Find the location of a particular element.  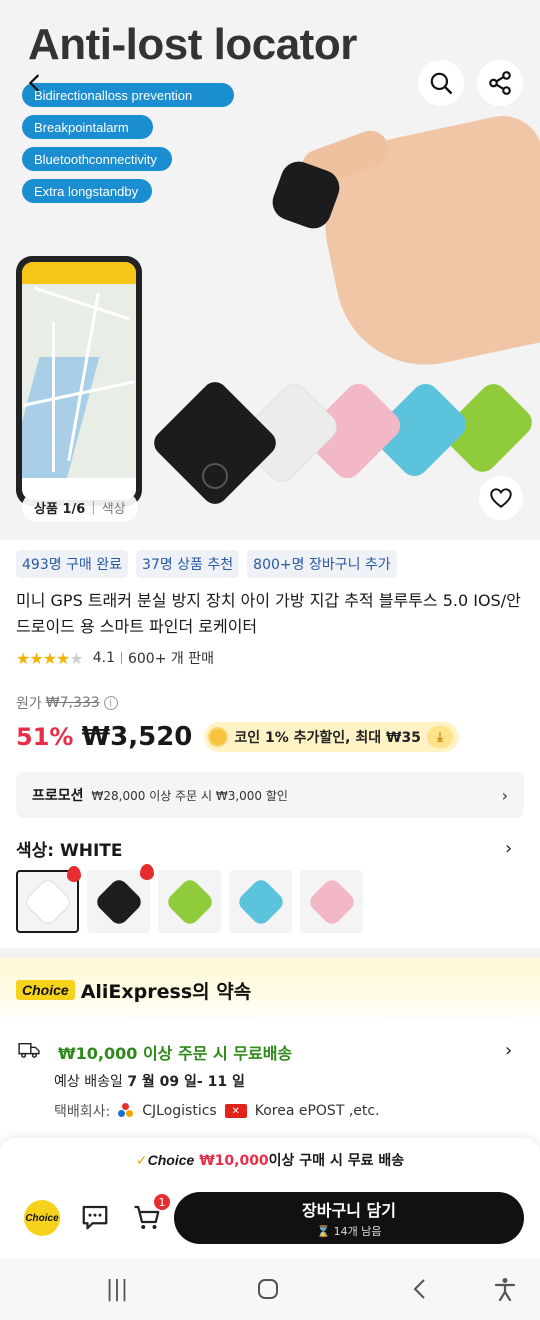

rating-divider is located at coordinates (121, 658).